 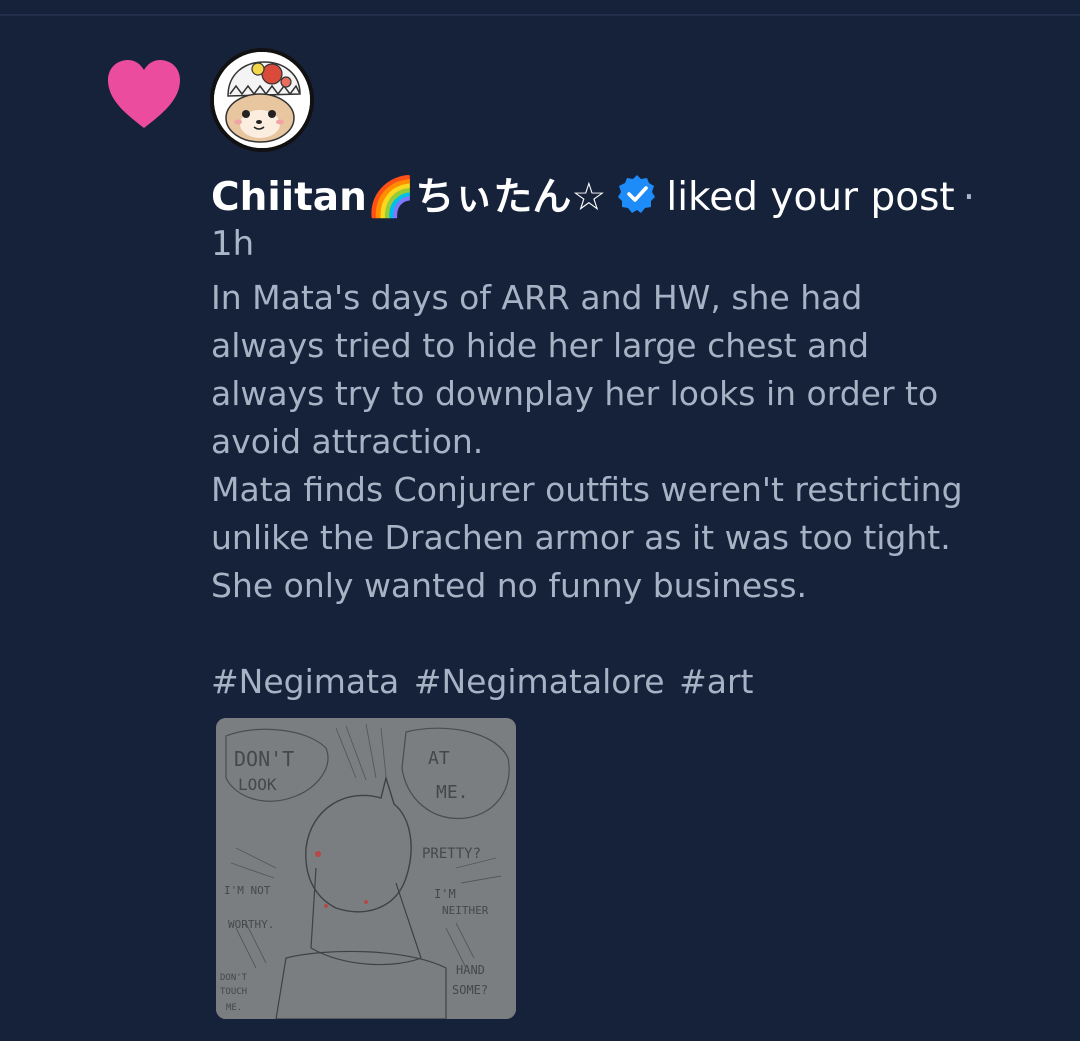 I want to click on heart-icon, so click(x=144, y=94).